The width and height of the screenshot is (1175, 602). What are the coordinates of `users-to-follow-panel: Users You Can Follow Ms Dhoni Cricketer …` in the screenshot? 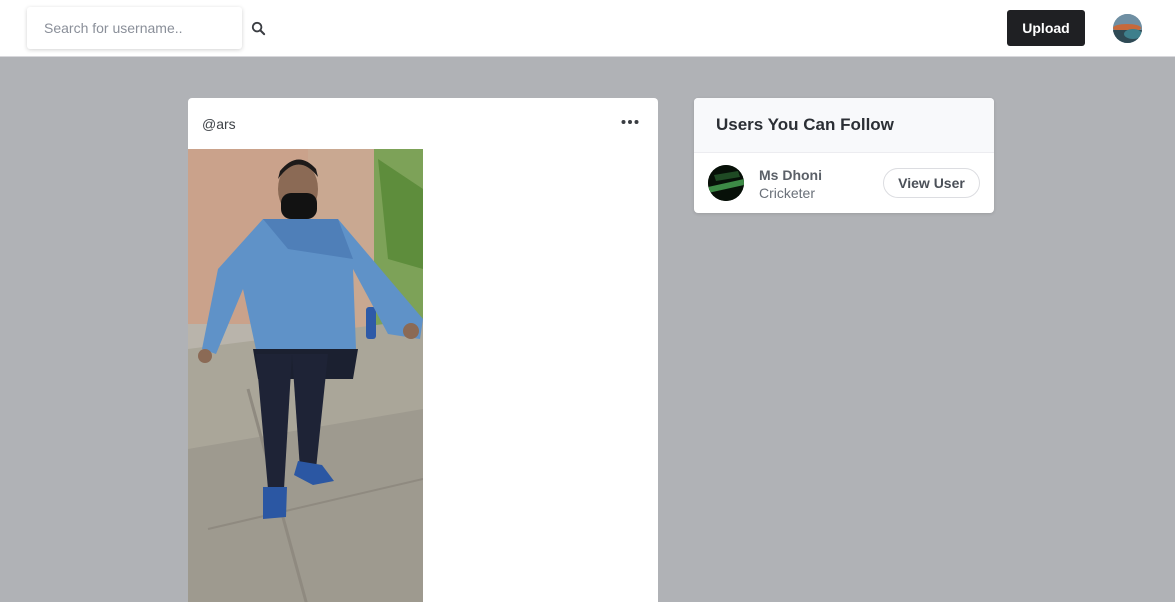 It's located at (844, 155).